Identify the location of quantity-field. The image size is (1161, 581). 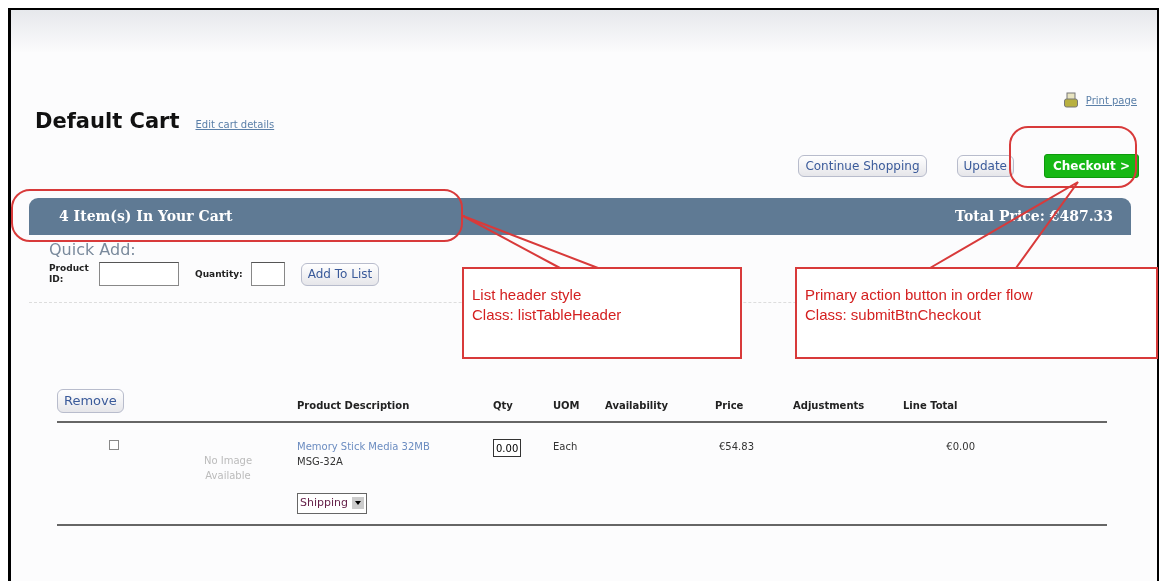
(267, 274).